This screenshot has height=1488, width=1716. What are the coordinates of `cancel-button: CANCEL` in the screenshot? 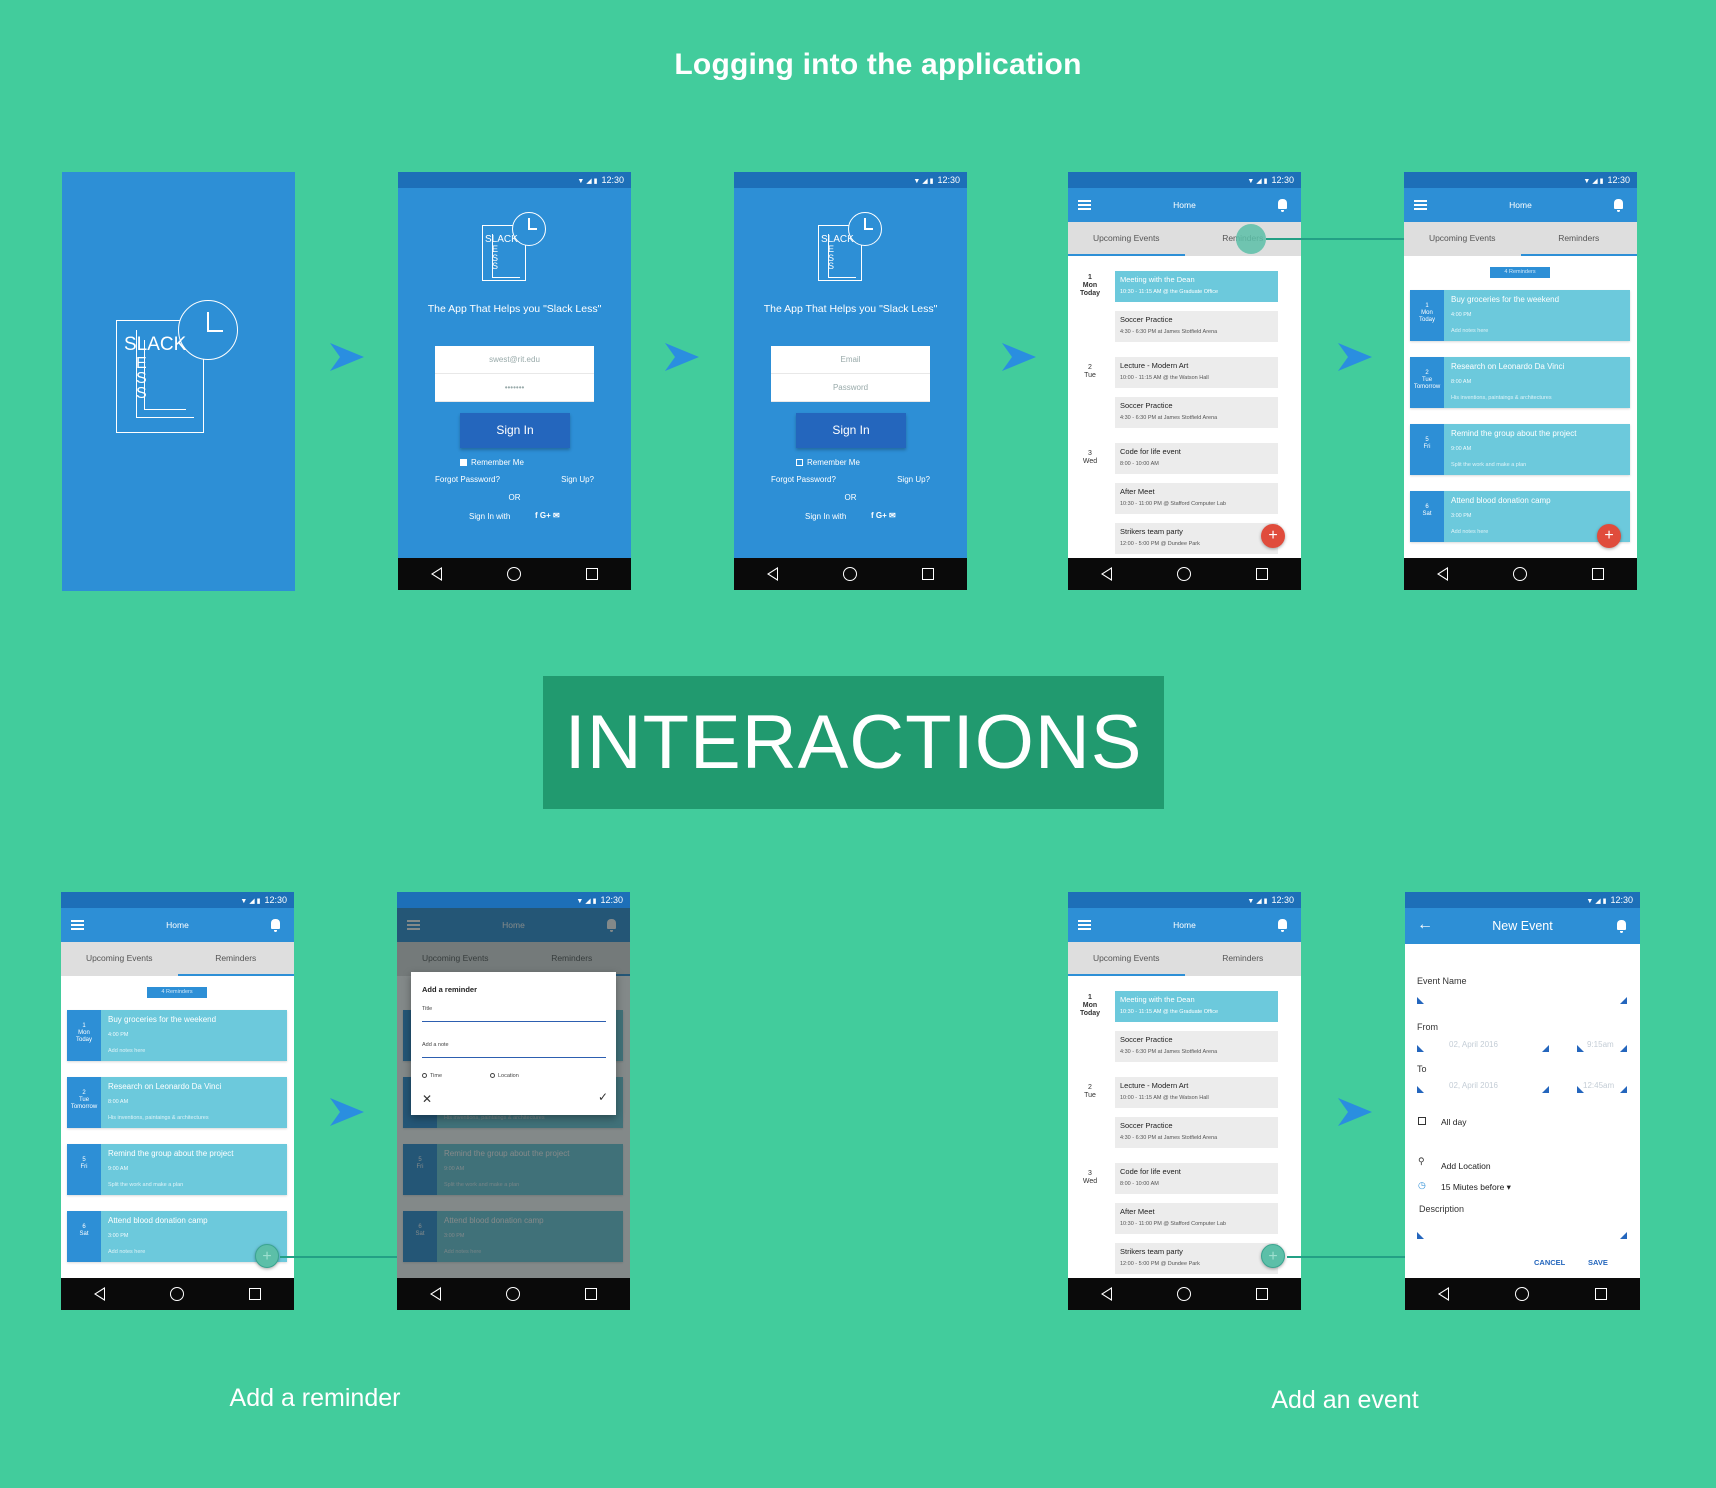 It's located at (1549, 1262).